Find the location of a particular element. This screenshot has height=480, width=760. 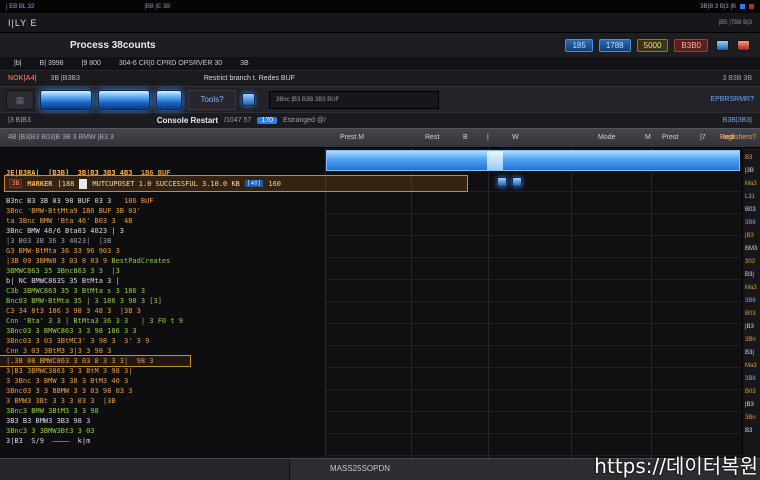

menu-item: 304-6 CR|0 CPRD OPSRVER 30 is located at coordinates (170, 63).